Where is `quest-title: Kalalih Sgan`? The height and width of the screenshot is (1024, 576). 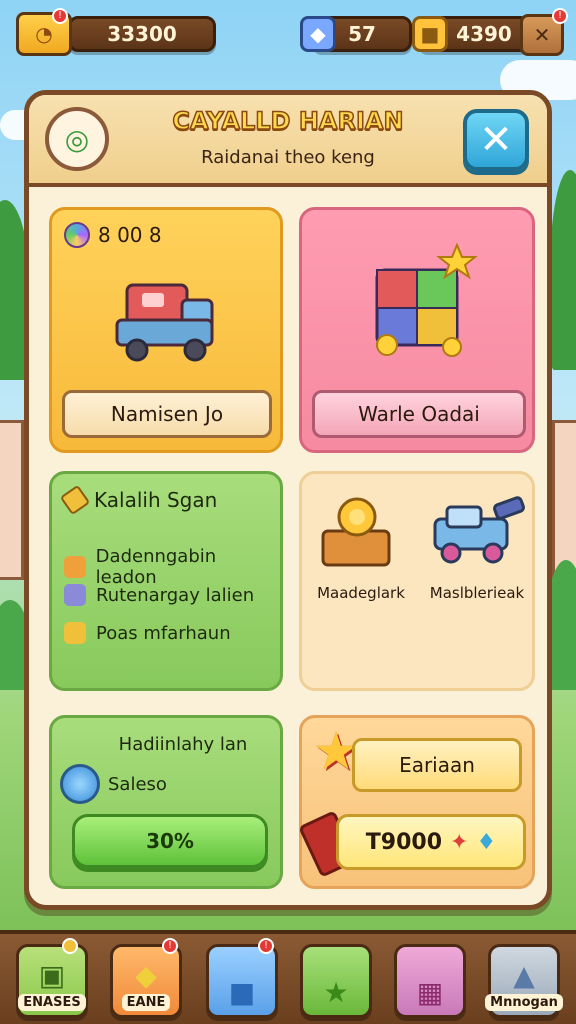
quest-title: Kalalih Sgan is located at coordinates (156, 500).